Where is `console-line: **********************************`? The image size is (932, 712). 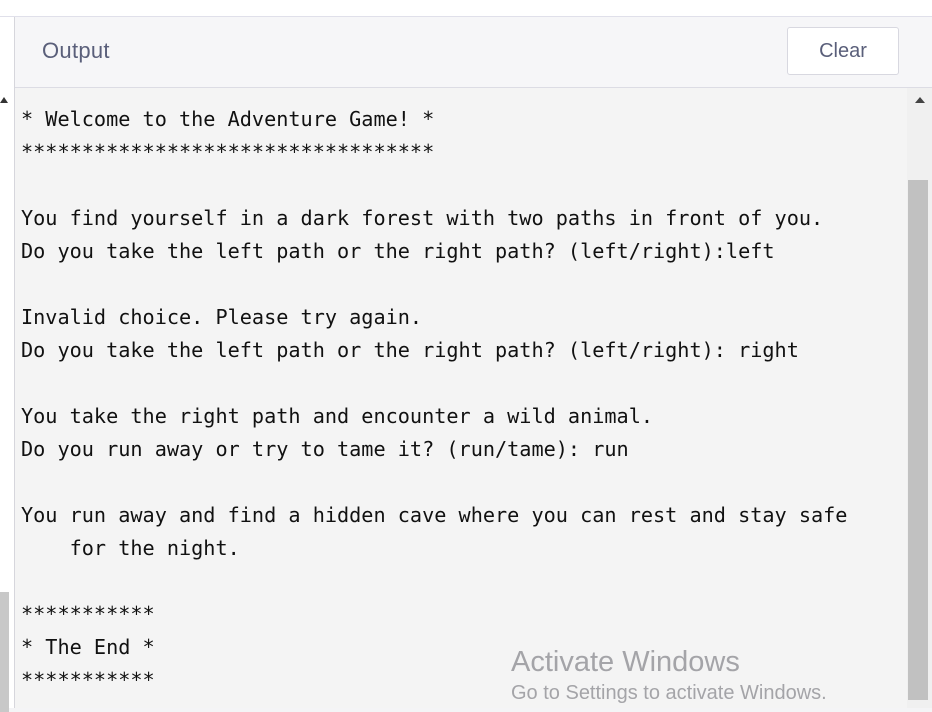 console-line: ********************************** is located at coordinates (228, 152).